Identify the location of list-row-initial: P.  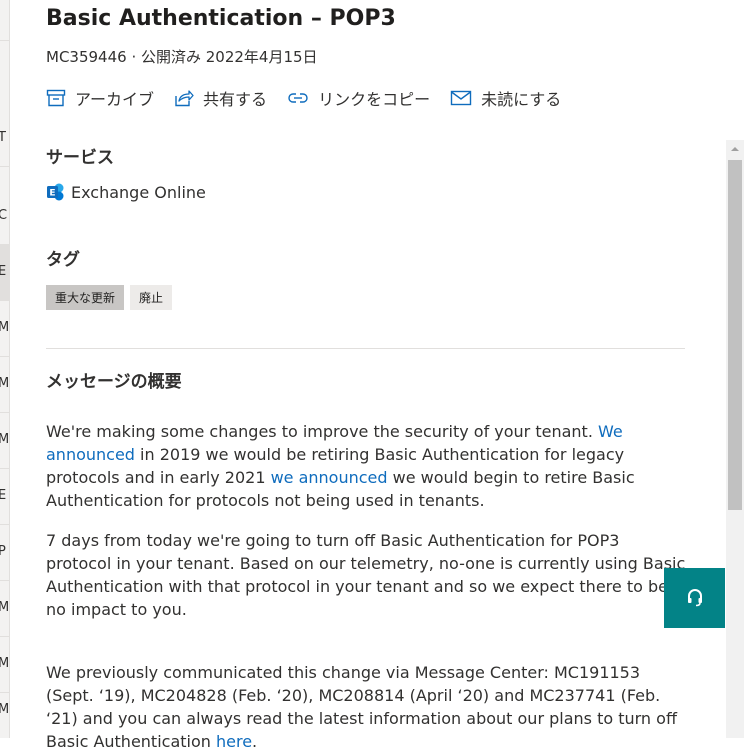
(3, 551).